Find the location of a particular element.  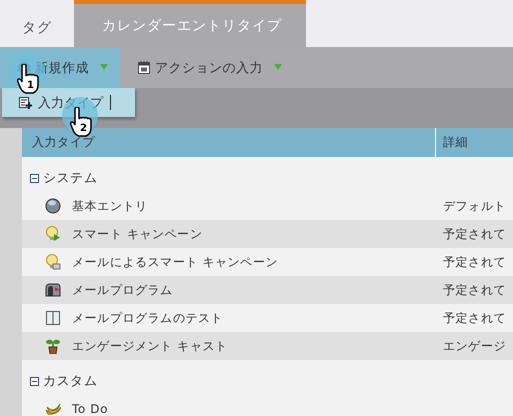

calendar-icon is located at coordinates (144, 67).